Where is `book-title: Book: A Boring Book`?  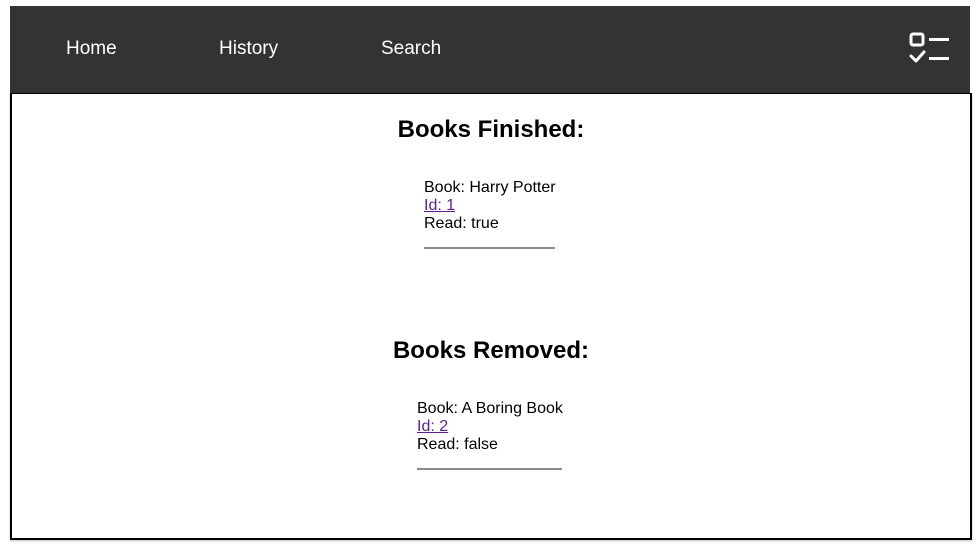
book-title: Book: A Boring Book is located at coordinates (490, 408).